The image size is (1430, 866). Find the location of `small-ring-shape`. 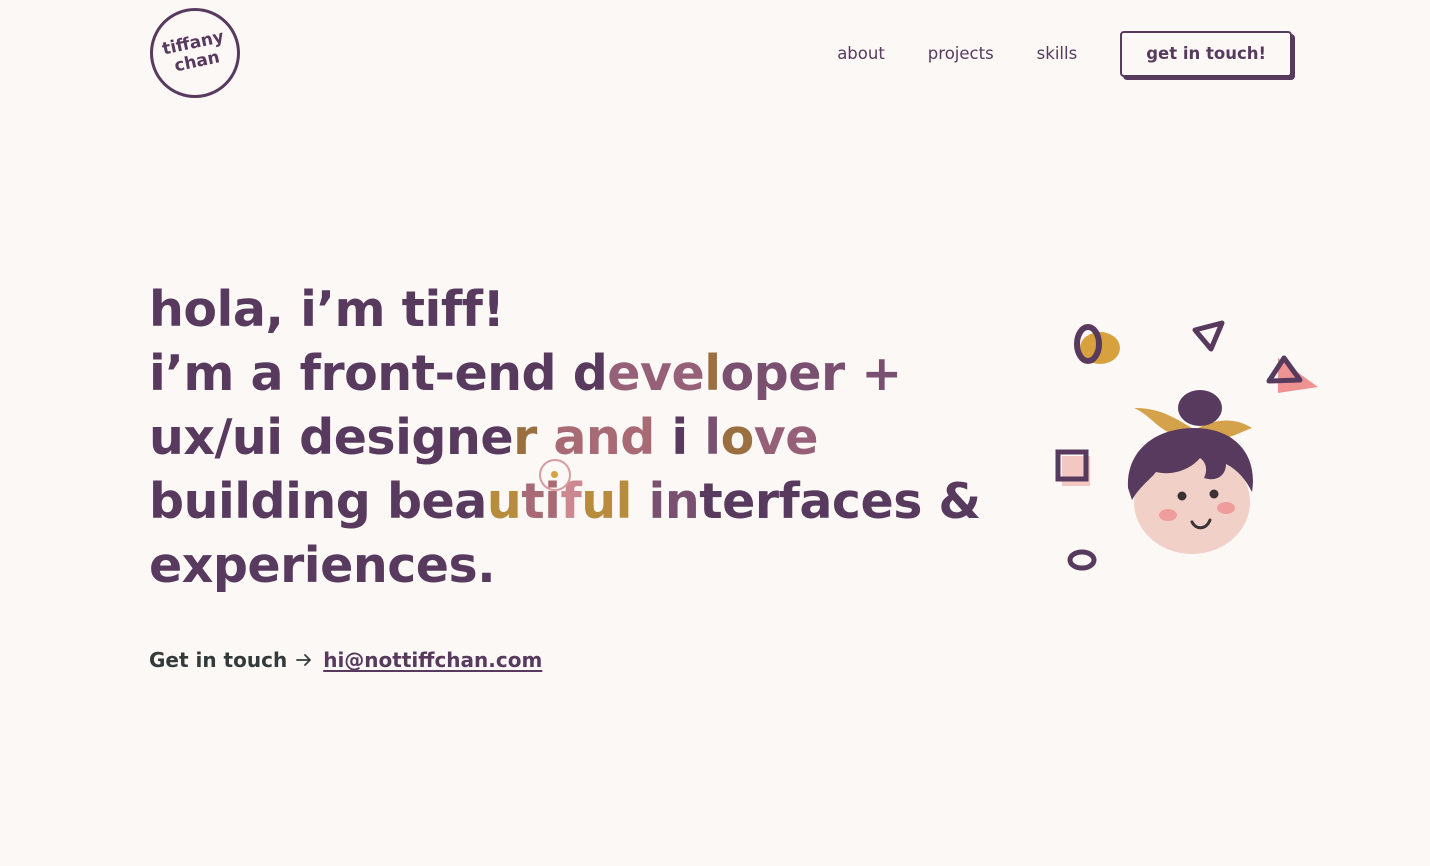

small-ring-shape is located at coordinates (1082, 560).